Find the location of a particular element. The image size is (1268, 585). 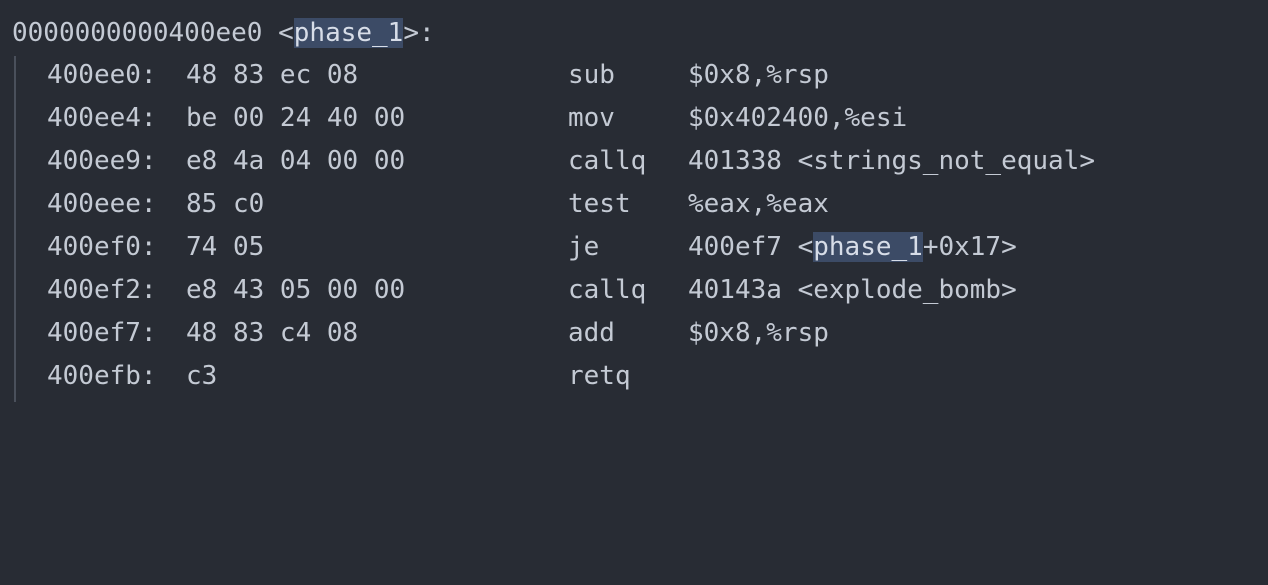

instruction-line: 400ef7: 48 83 c4 08 add $0x8,%rsp is located at coordinates (414, 333).